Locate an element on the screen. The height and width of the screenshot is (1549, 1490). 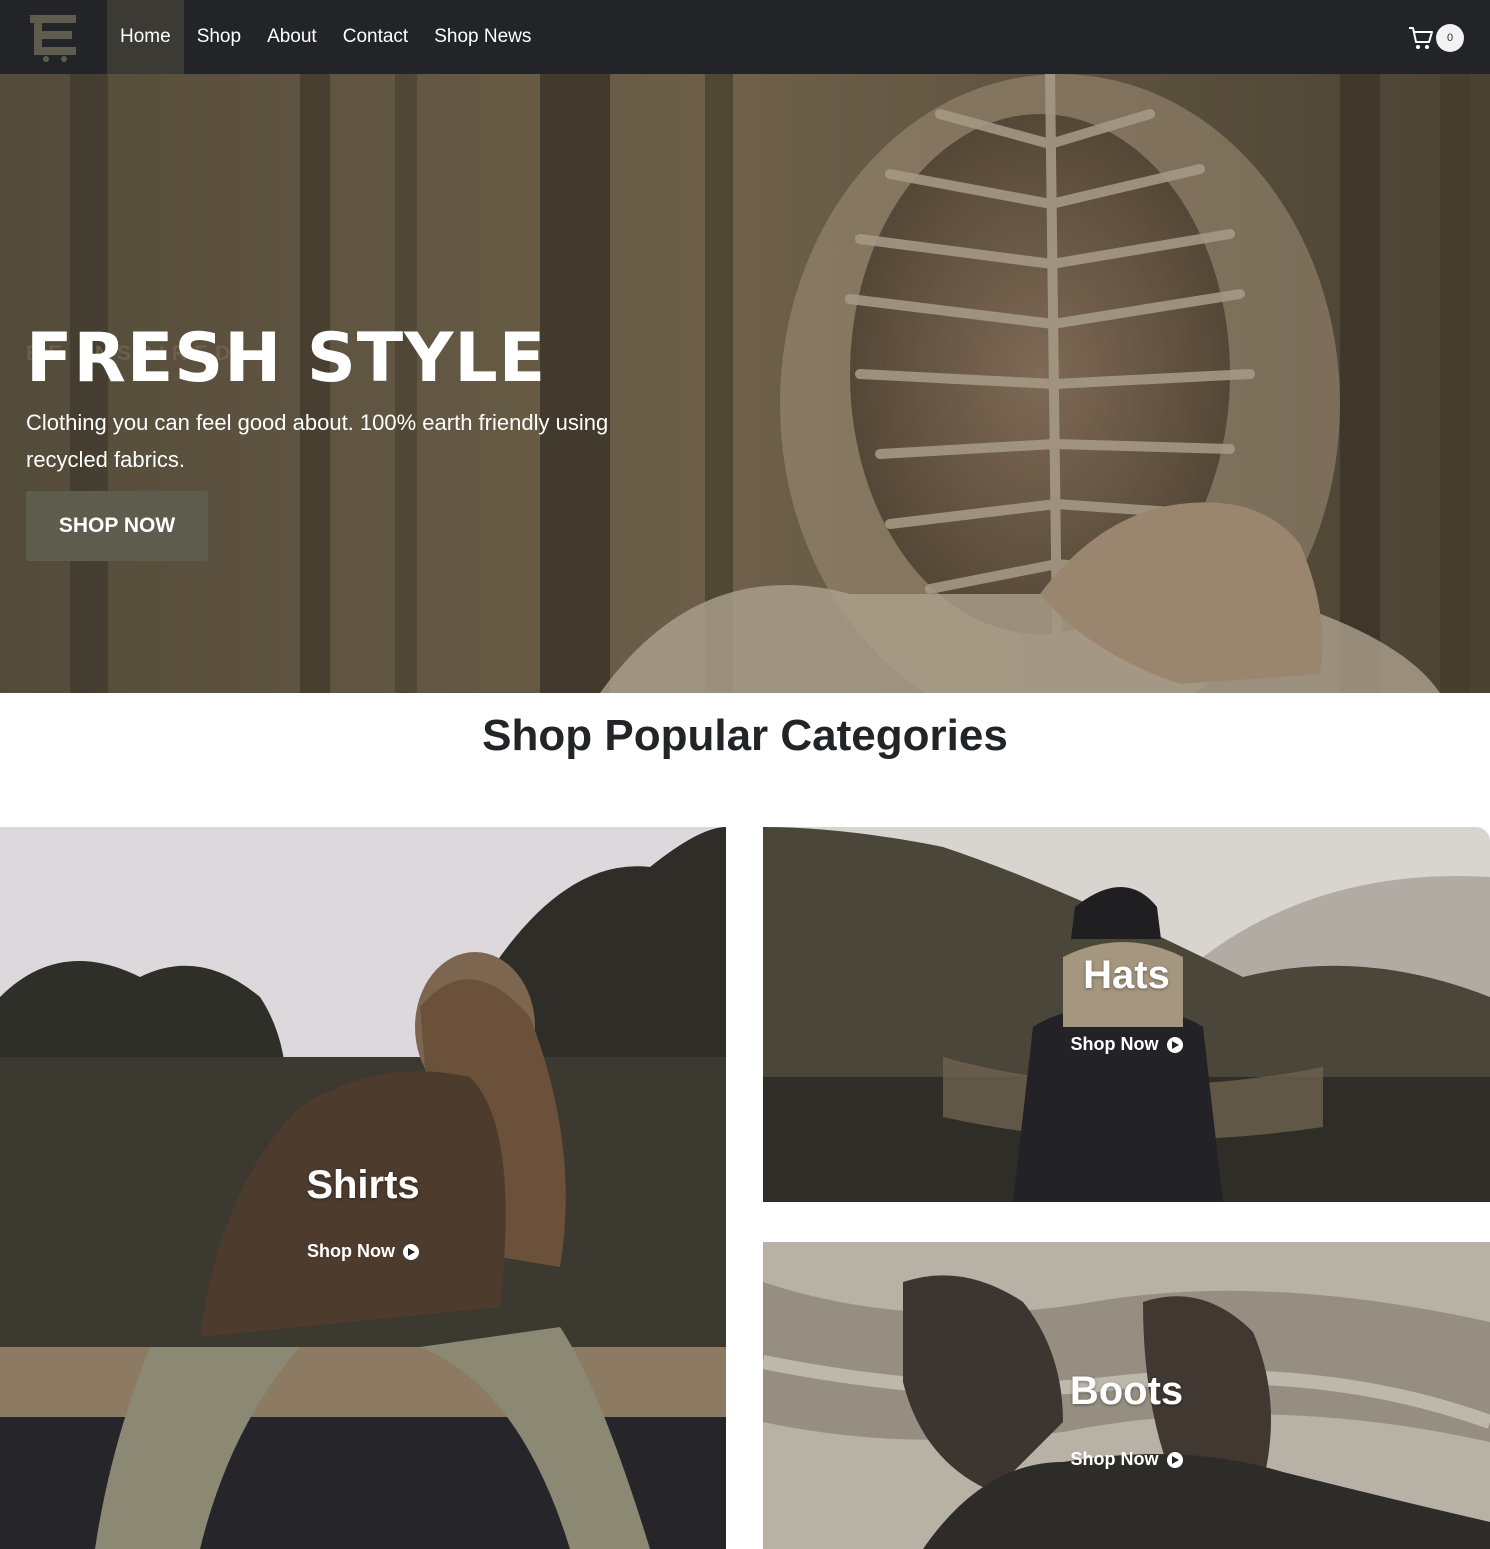
shop-now-link-shirts: Shop Now is located at coordinates (363, 1251).